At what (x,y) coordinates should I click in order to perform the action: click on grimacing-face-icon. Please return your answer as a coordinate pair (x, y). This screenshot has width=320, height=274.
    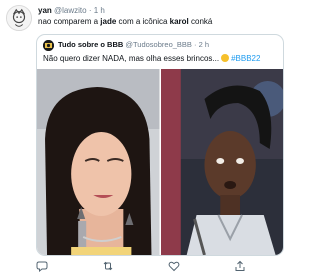
    Looking at the image, I should click on (225, 58).